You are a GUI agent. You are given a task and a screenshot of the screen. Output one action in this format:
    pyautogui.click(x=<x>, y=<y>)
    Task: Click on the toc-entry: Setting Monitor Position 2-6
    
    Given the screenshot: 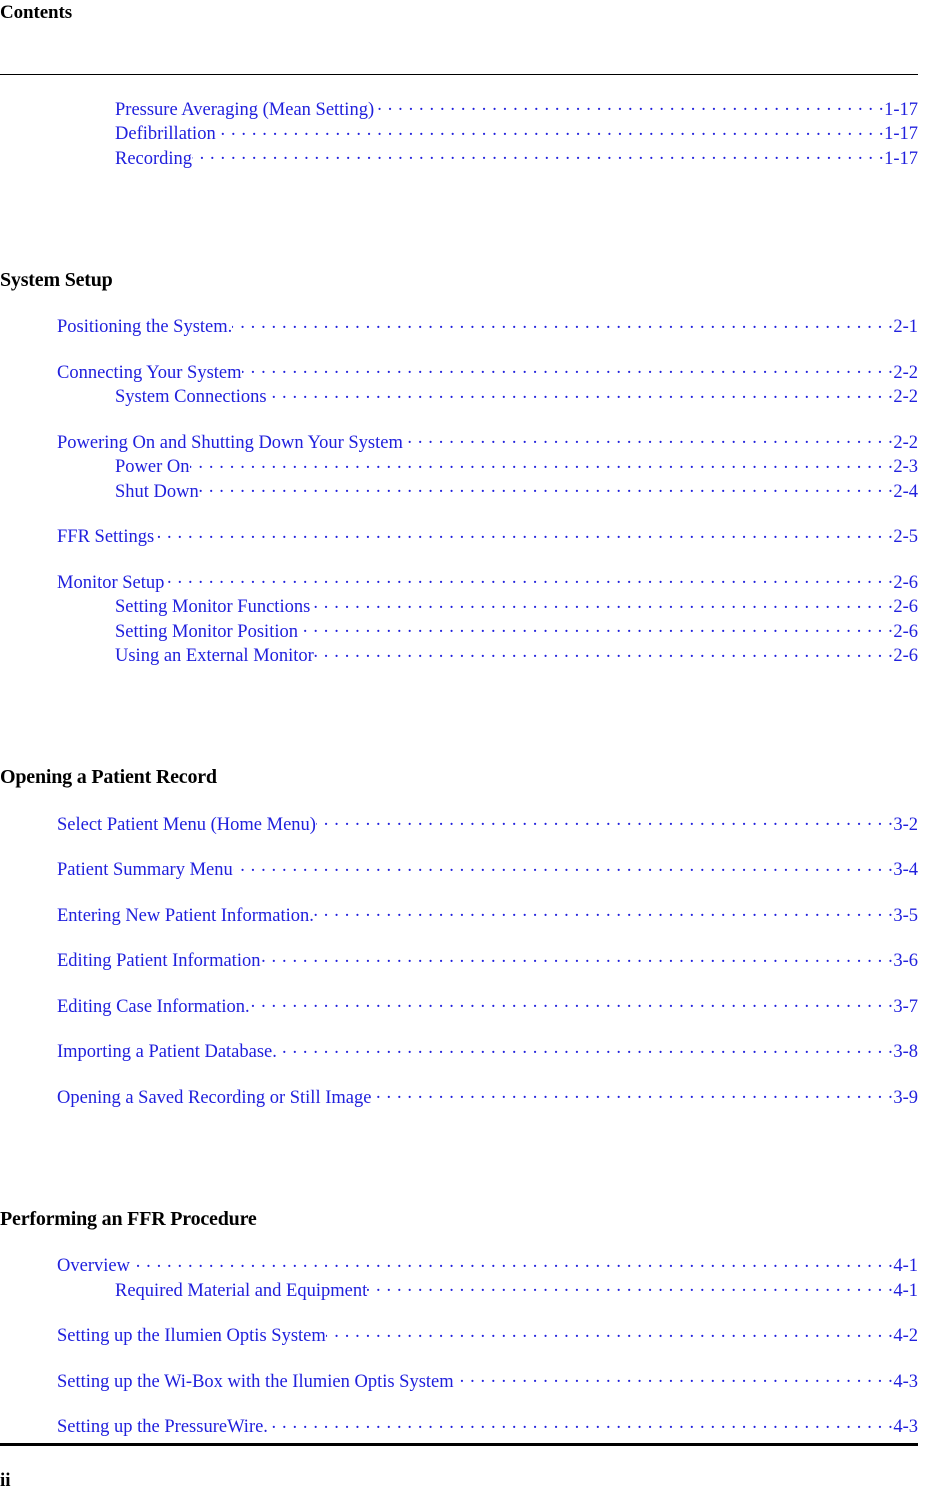 What is the action you would take?
    pyautogui.click(x=459, y=630)
    